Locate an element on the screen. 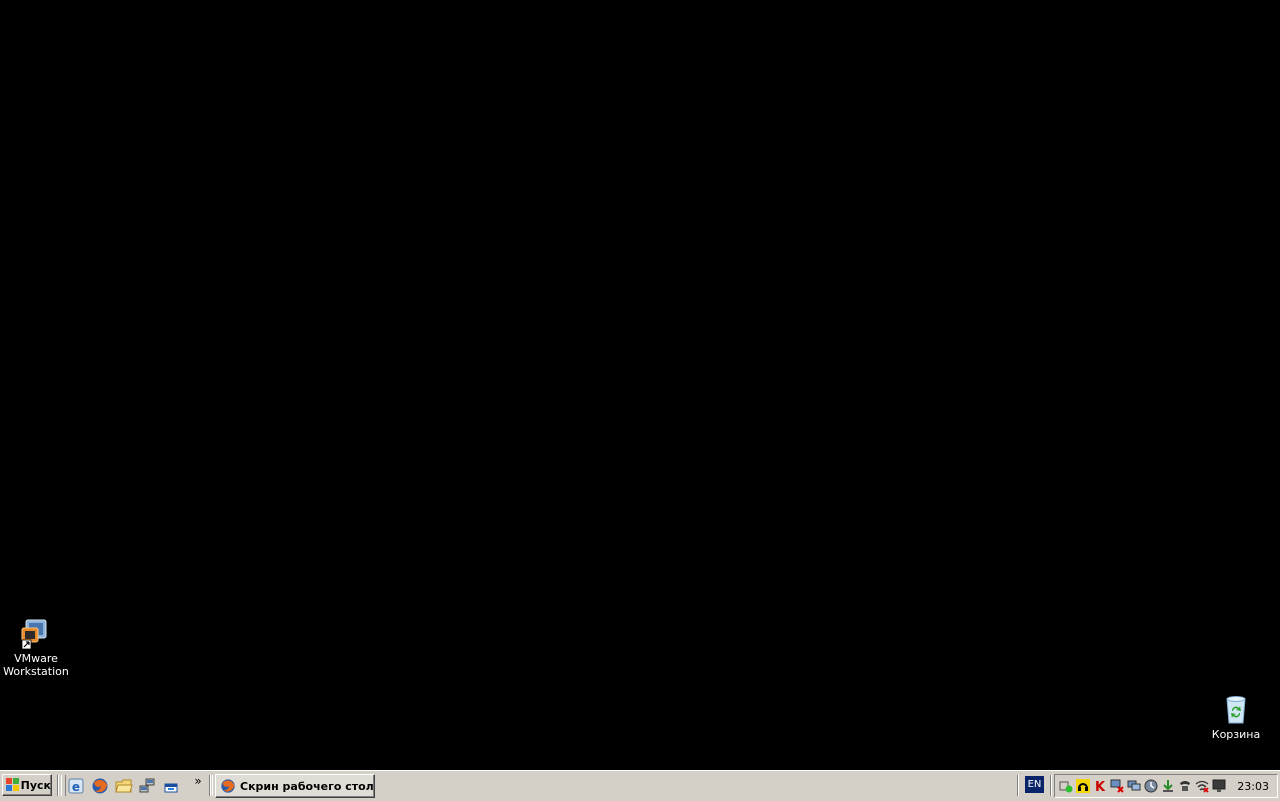 The image size is (1280, 801). windows-logo-icon is located at coordinates (12, 785).